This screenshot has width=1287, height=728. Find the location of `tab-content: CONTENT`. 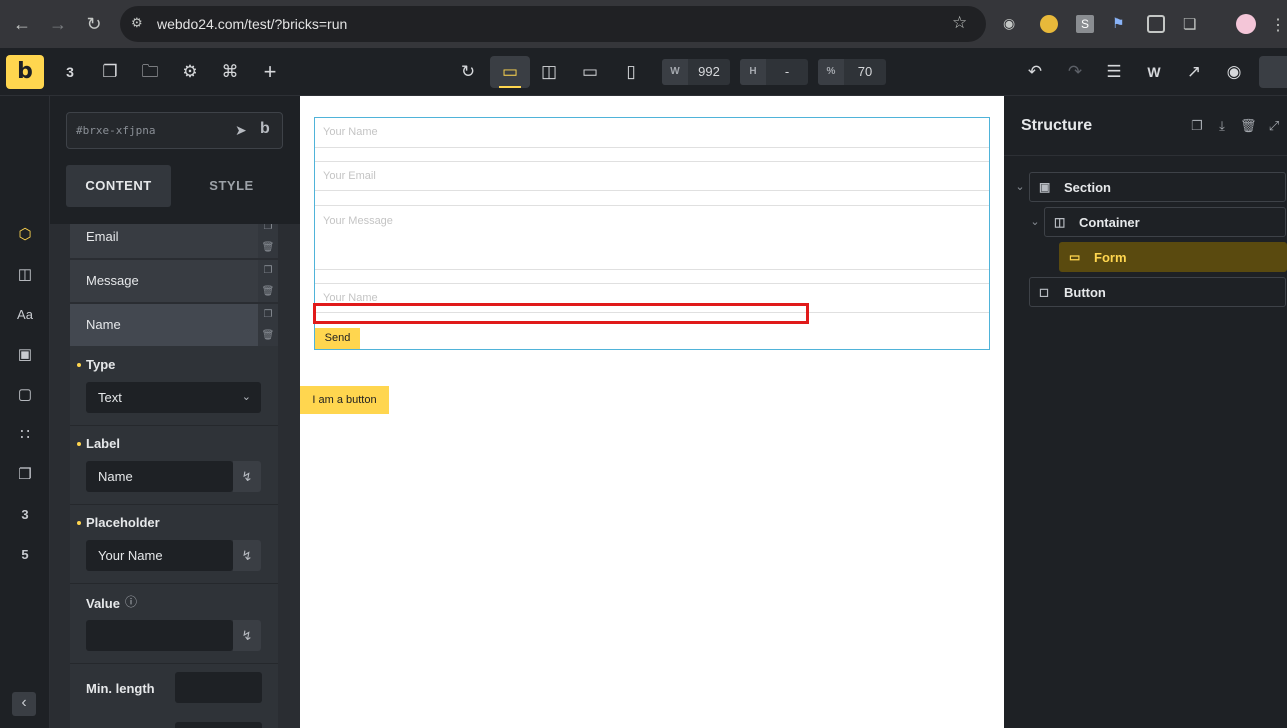

tab-content: CONTENT is located at coordinates (118, 186).